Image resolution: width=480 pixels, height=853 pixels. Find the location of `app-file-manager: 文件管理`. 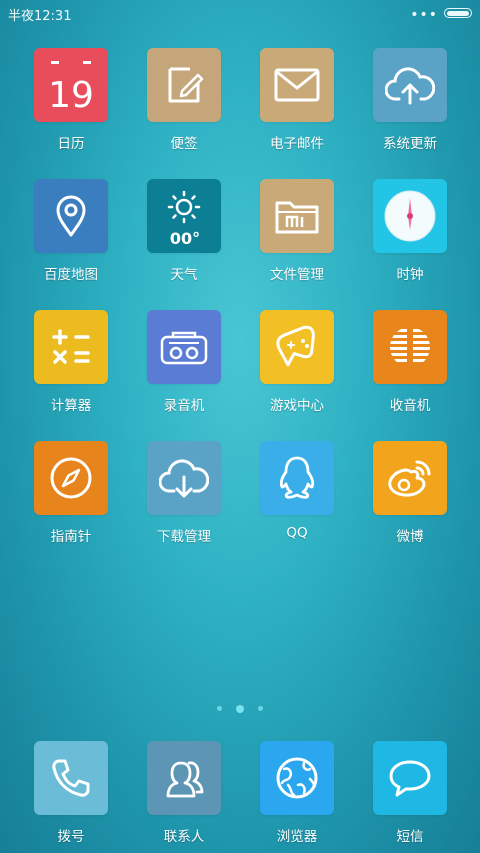

app-file-manager: 文件管理 is located at coordinates (297, 231).